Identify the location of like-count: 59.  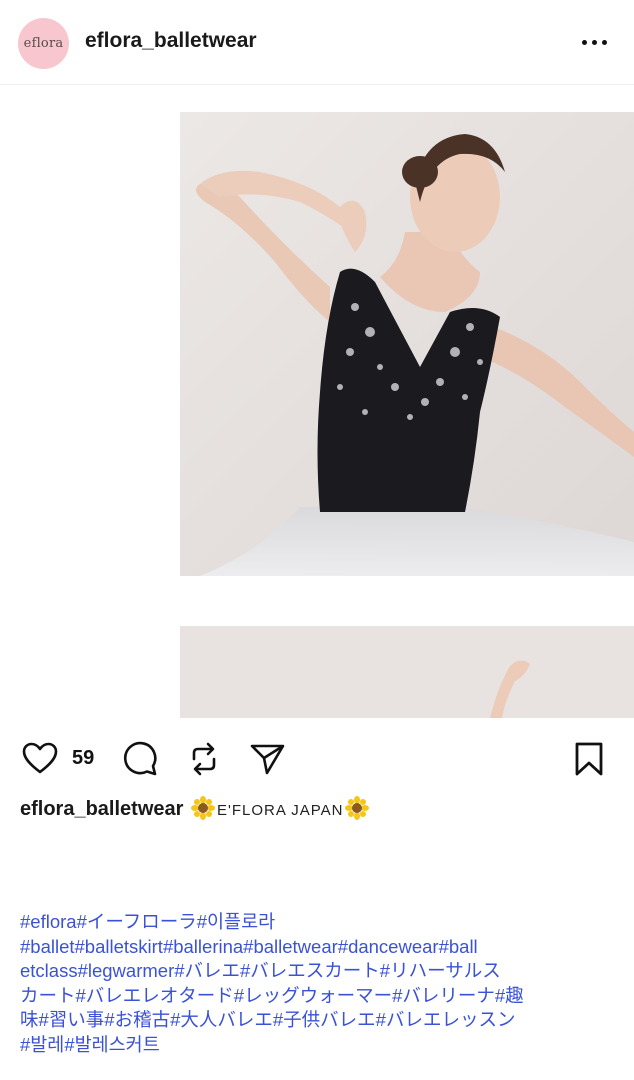
(83, 758).